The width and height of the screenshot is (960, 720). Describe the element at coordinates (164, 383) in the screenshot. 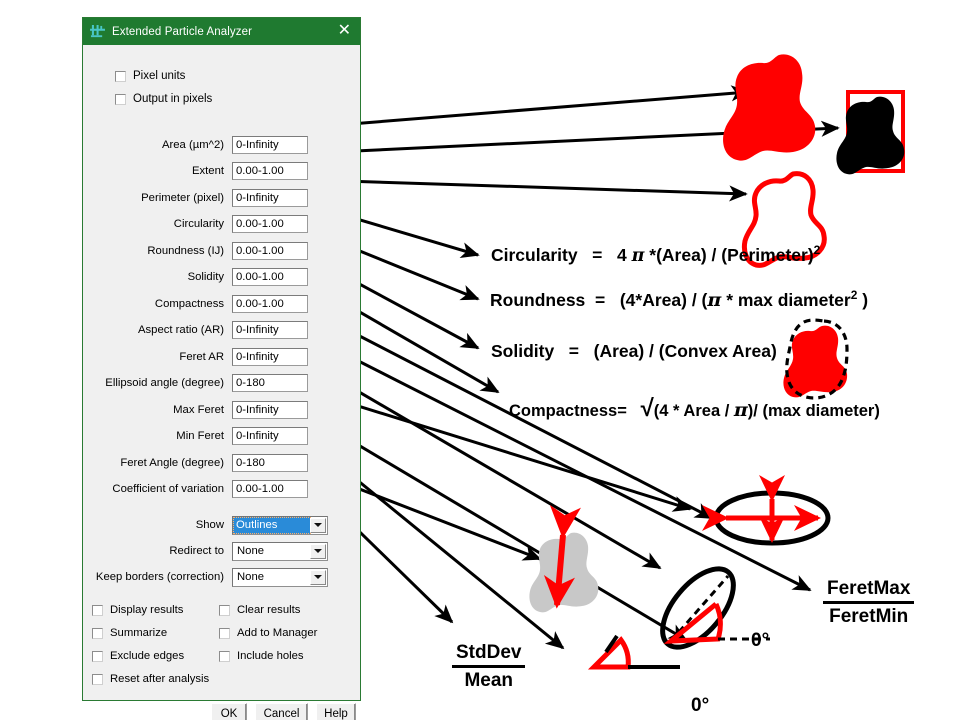

I see `field-label: Ellipsoid angle (degree)` at that location.